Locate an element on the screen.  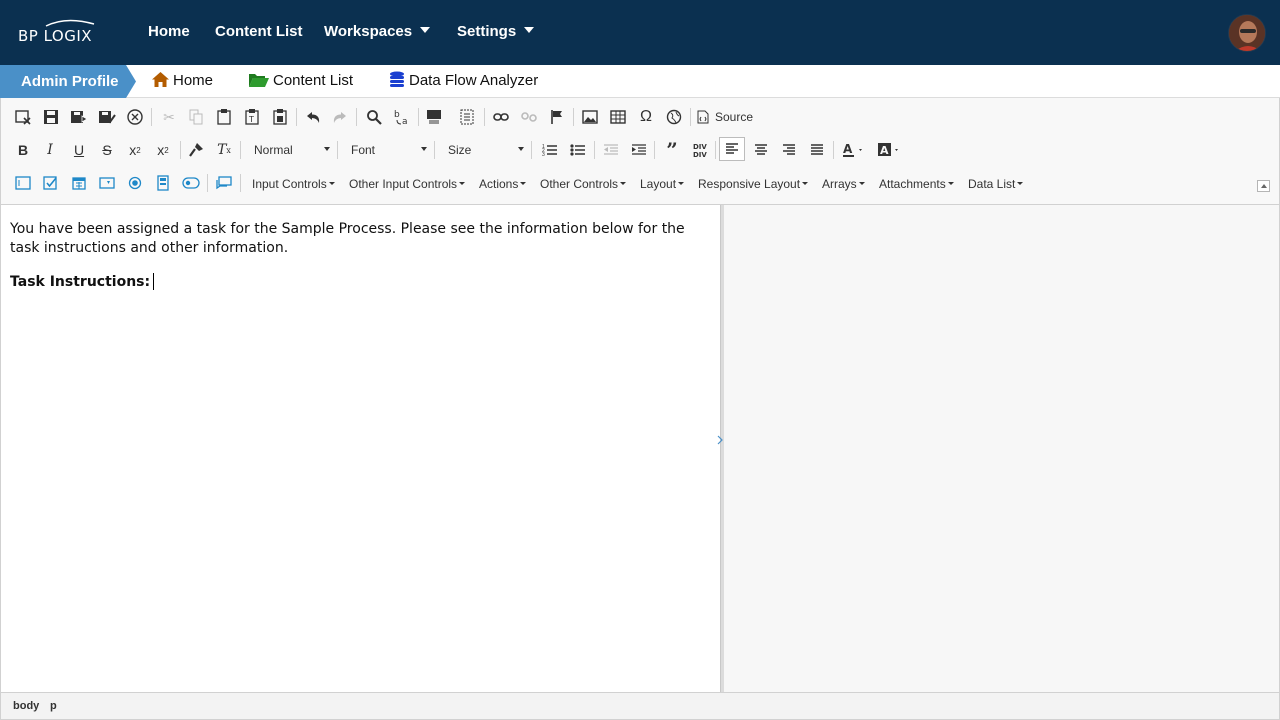
menu-input-controls-label: Input Controls is located at coordinates (289, 184).